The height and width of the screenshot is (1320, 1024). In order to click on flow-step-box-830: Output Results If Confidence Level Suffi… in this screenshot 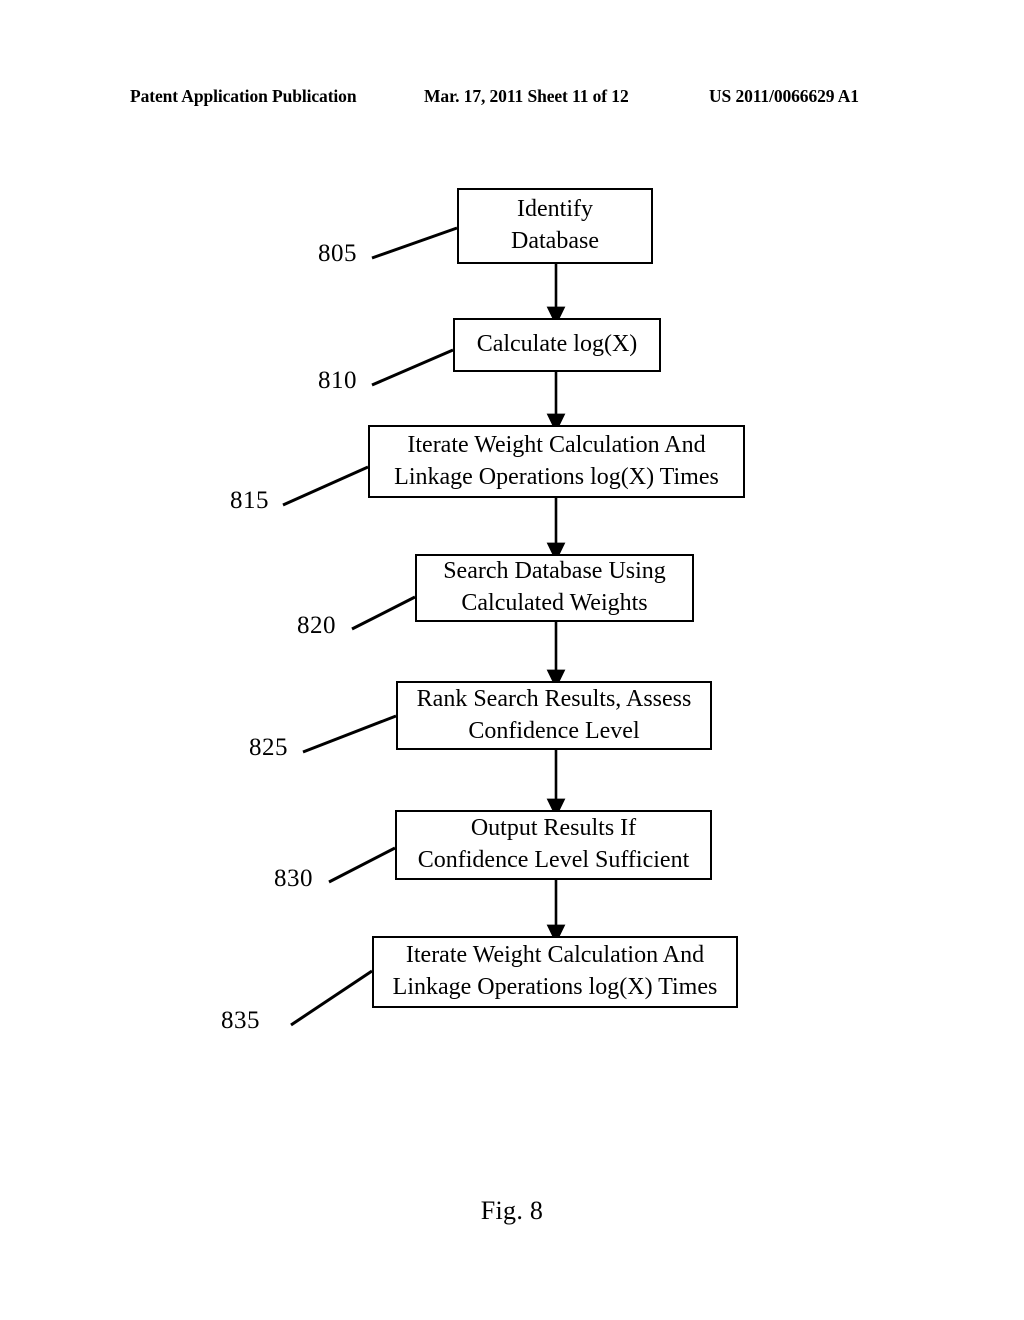, I will do `click(553, 845)`.